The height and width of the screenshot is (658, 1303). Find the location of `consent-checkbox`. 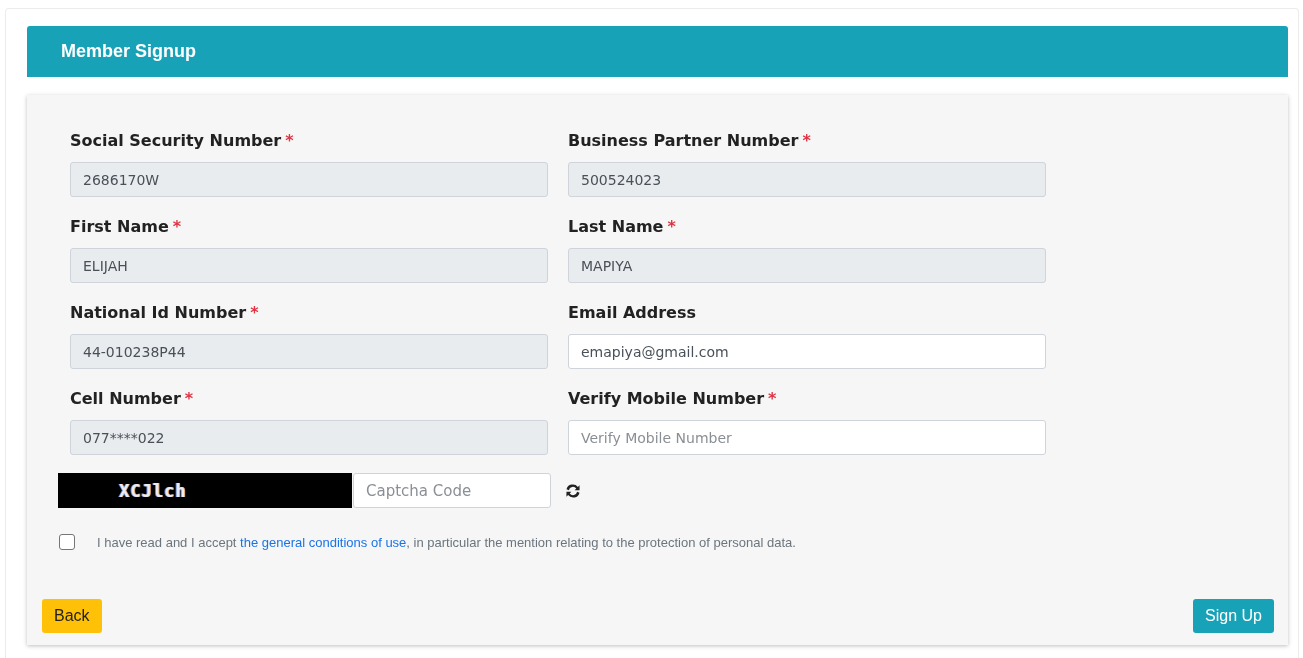

consent-checkbox is located at coordinates (67, 542).